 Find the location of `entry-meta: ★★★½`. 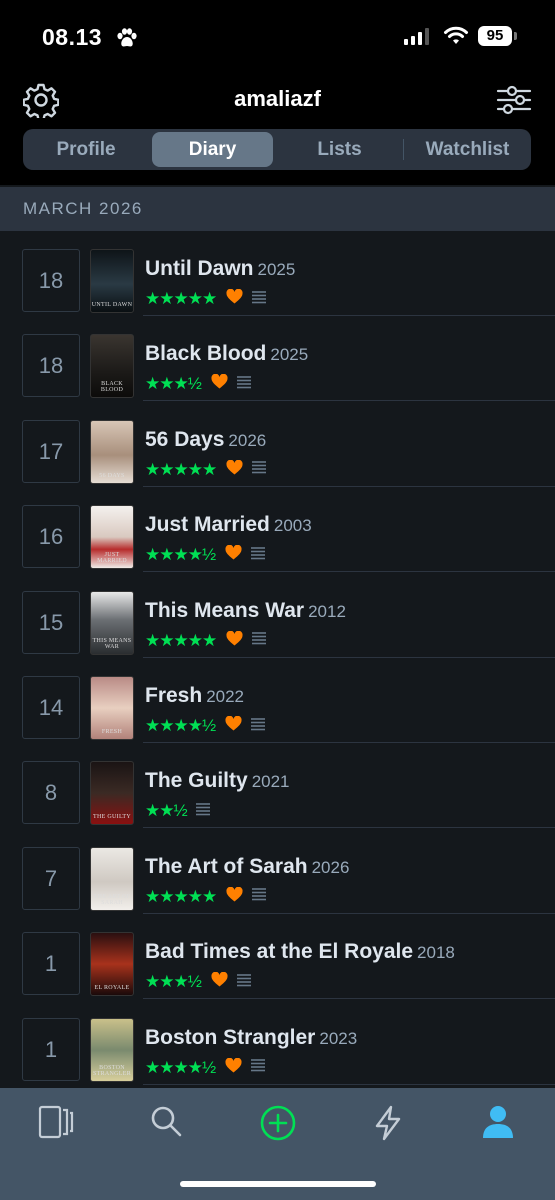

entry-meta: ★★★½ is located at coordinates (198, 981).